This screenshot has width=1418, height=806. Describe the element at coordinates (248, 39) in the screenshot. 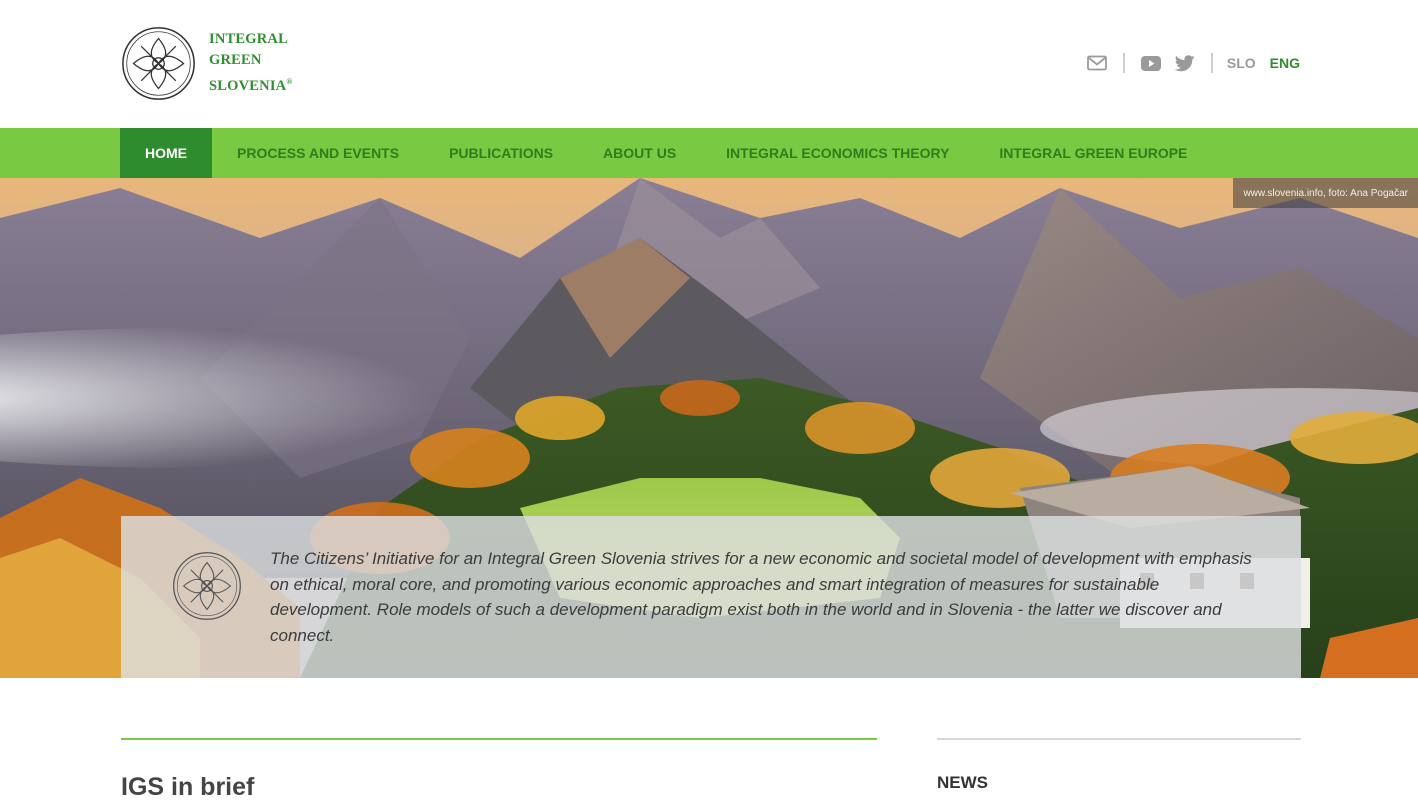

I see `logo-line-1: INTEGRAL` at that location.